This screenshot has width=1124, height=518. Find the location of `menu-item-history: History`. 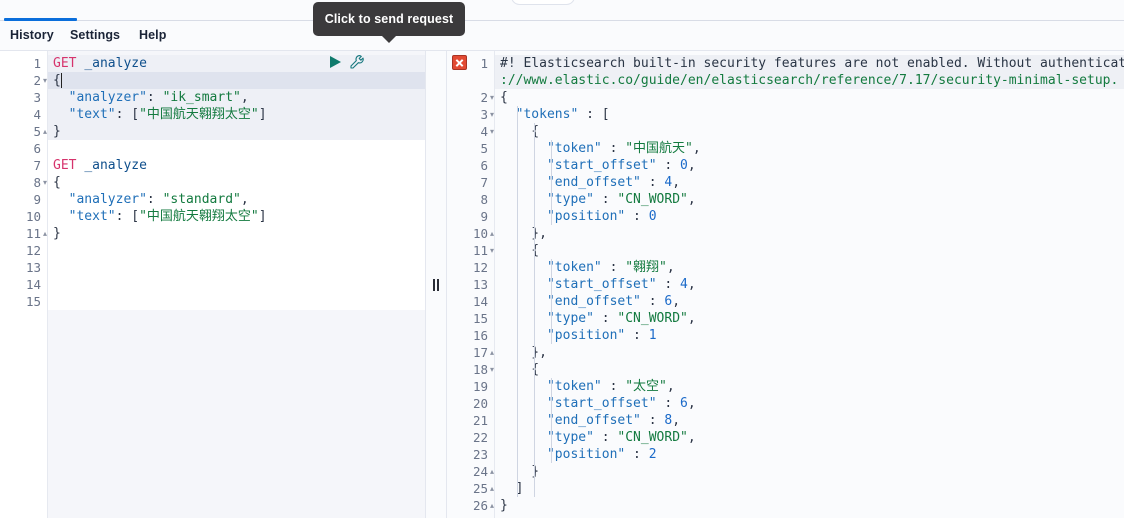

menu-item-history: History is located at coordinates (32, 35).